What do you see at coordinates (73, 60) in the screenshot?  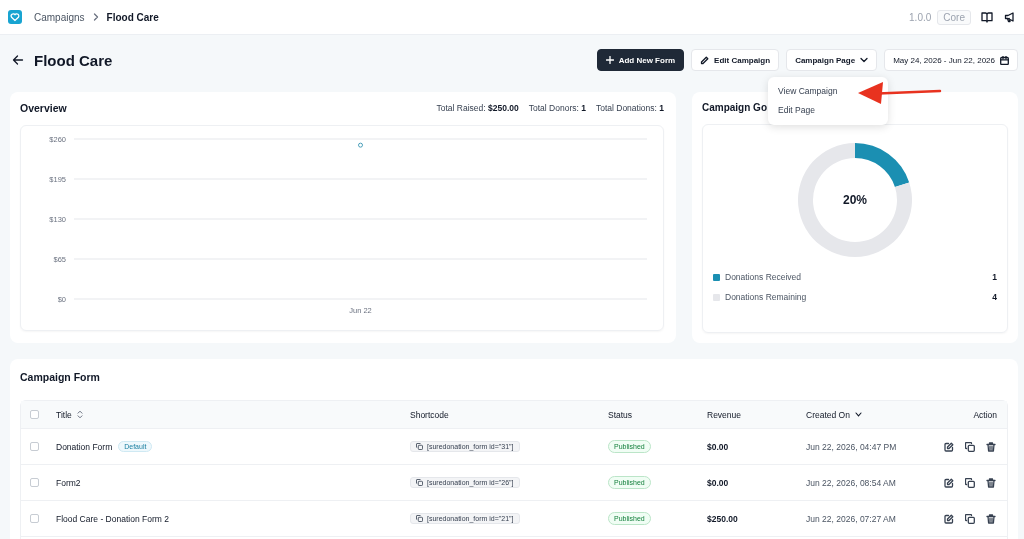 I see `page-title: Flood Care` at bounding box center [73, 60].